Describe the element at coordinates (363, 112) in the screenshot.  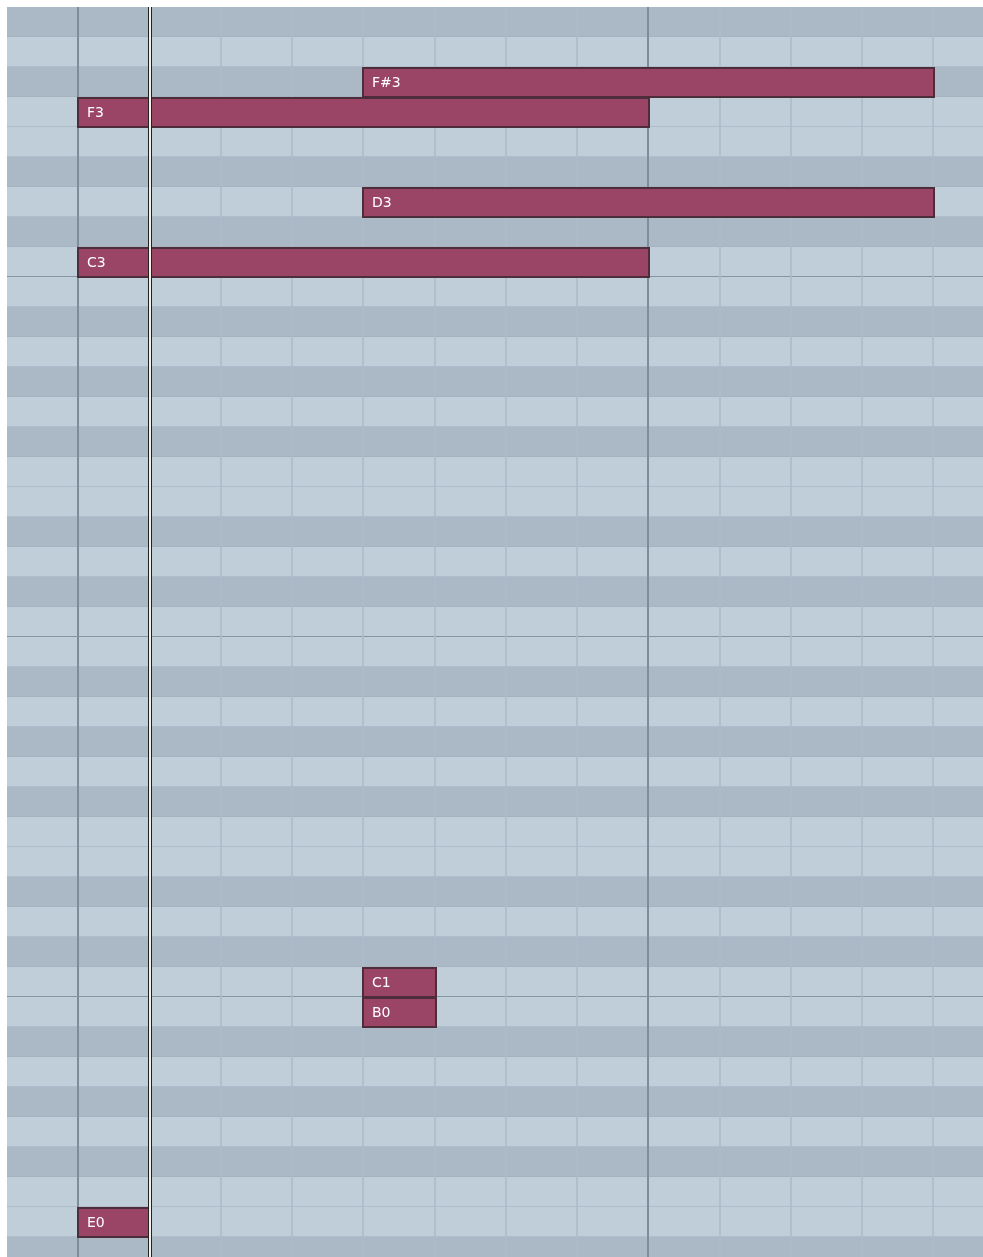
I see `note: F3` at that location.